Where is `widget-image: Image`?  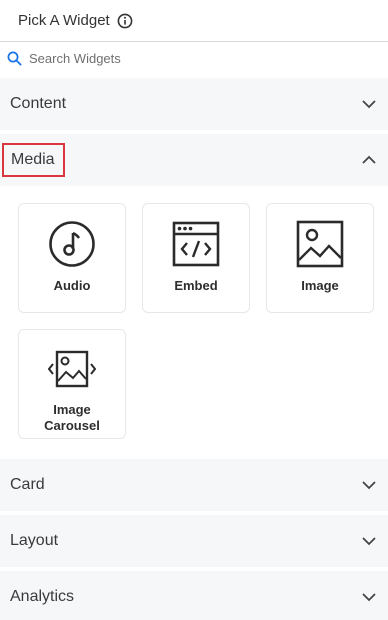
widget-image: Image is located at coordinates (320, 258).